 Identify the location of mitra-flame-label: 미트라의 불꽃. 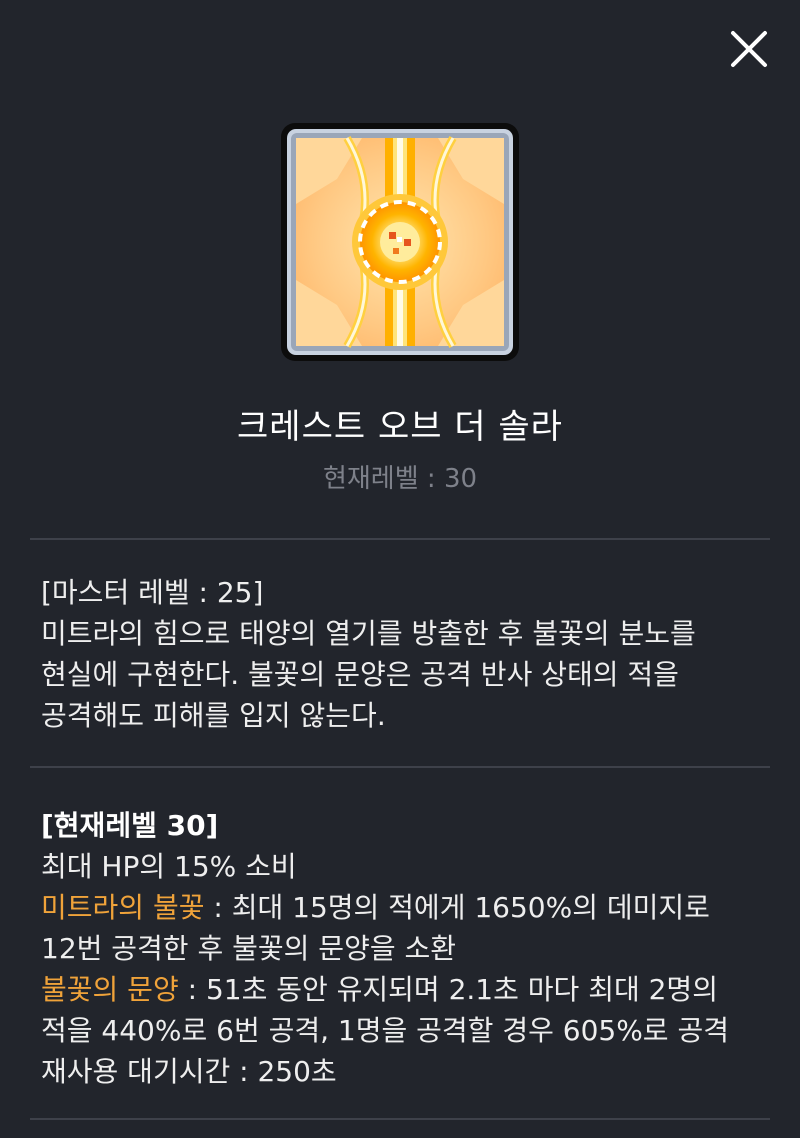
(123, 907).